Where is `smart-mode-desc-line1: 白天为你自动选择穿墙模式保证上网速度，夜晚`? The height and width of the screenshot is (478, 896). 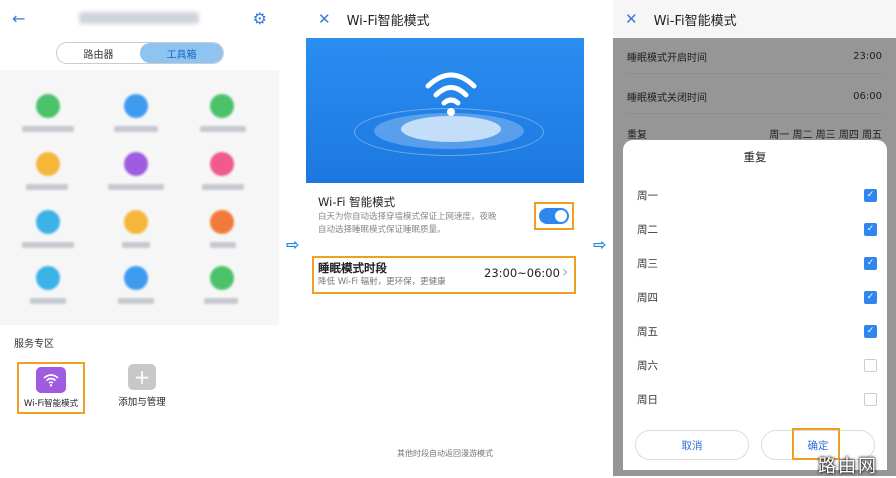
smart-mode-desc-line1: 白天为你自动选择穿墙模式保证上网速度，夜晚 is located at coordinates (407, 217).